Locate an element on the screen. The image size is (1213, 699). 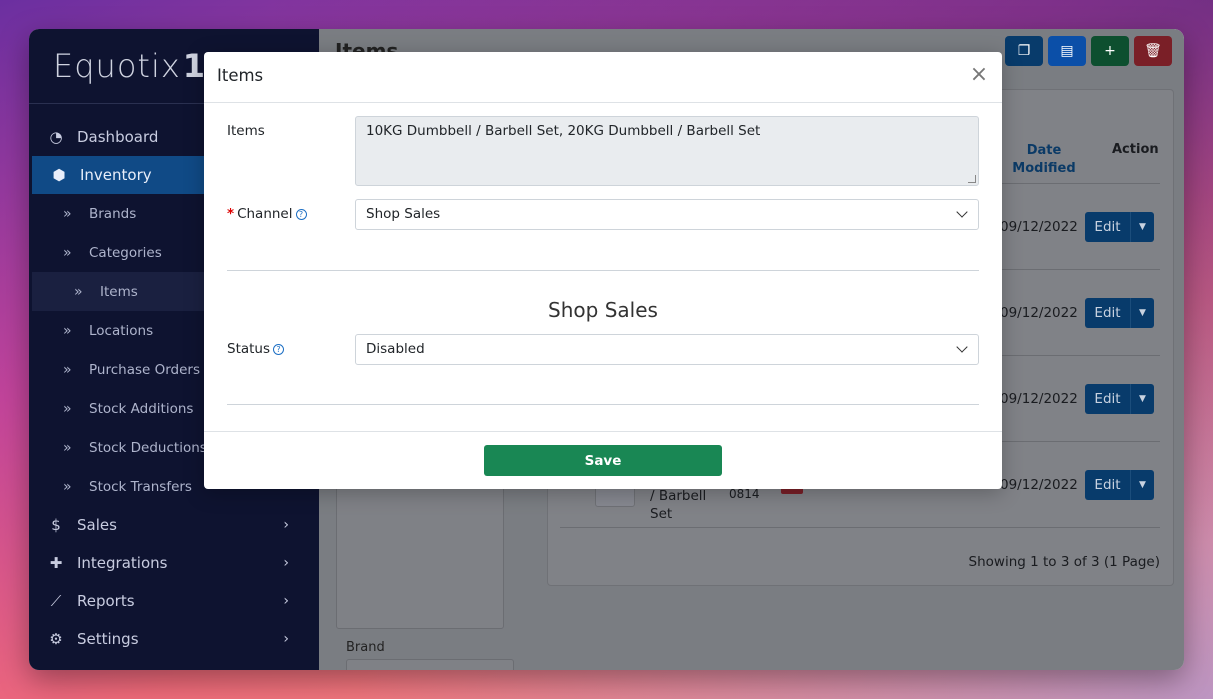
required-marker: * is located at coordinates (231, 214).